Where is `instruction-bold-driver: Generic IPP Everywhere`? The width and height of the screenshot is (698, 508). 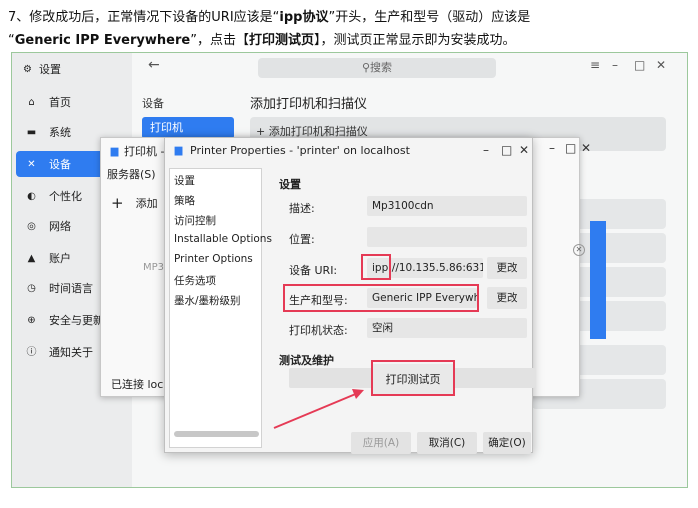 instruction-bold-driver: Generic IPP Everywhere is located at coordinates (102, 40).